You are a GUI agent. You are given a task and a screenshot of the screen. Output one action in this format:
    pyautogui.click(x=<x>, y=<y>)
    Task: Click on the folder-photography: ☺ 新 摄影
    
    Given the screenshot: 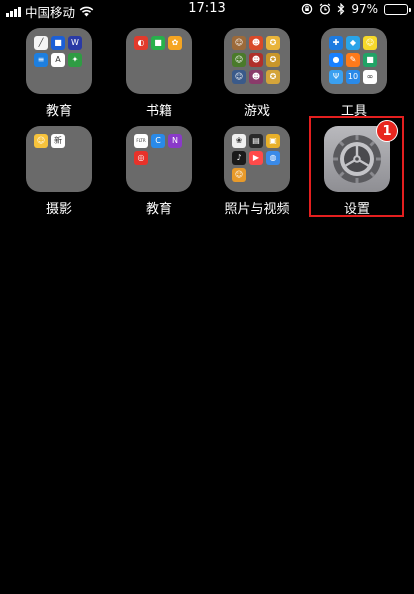 What is the action you would take?
    pyautogui.click(x=59, y=171)
    